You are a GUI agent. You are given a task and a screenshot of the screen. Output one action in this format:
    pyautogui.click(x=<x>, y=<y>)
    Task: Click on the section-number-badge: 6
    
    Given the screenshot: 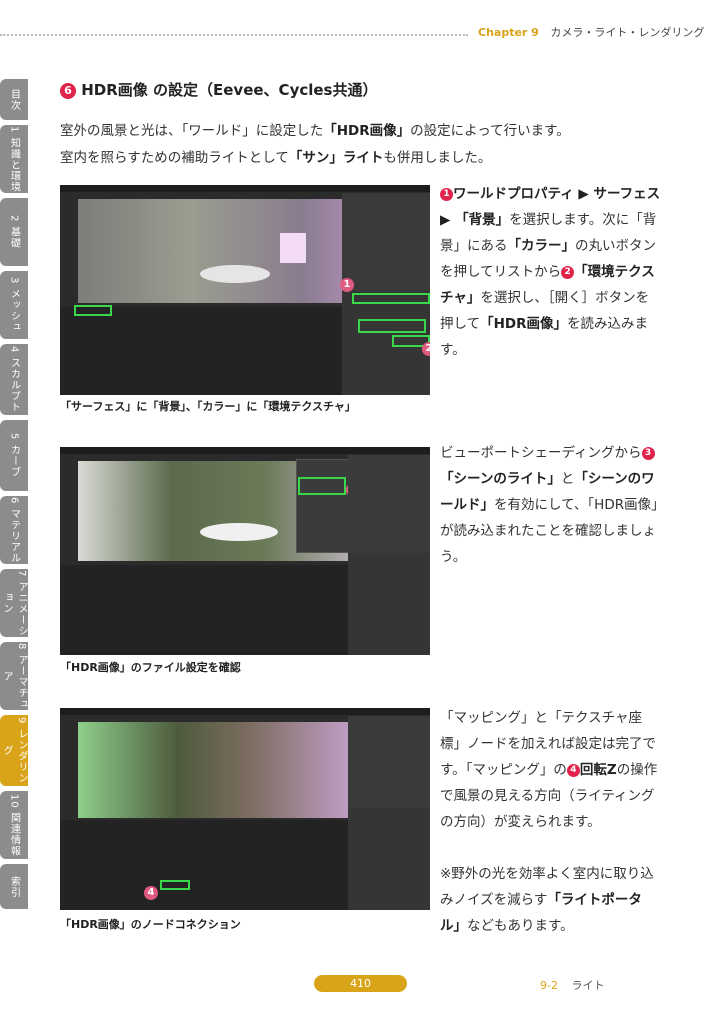 What is the action you would take?
    pyautogui.click(x=68, y=90)
    